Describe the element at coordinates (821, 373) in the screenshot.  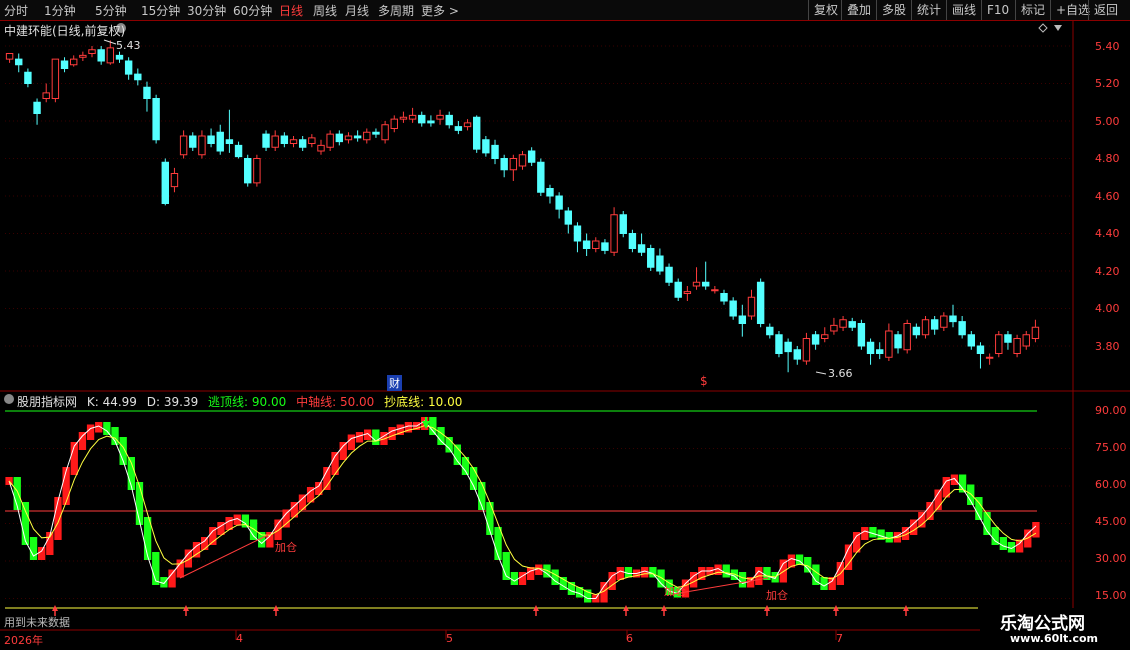
I see `low-pointer` at that location.